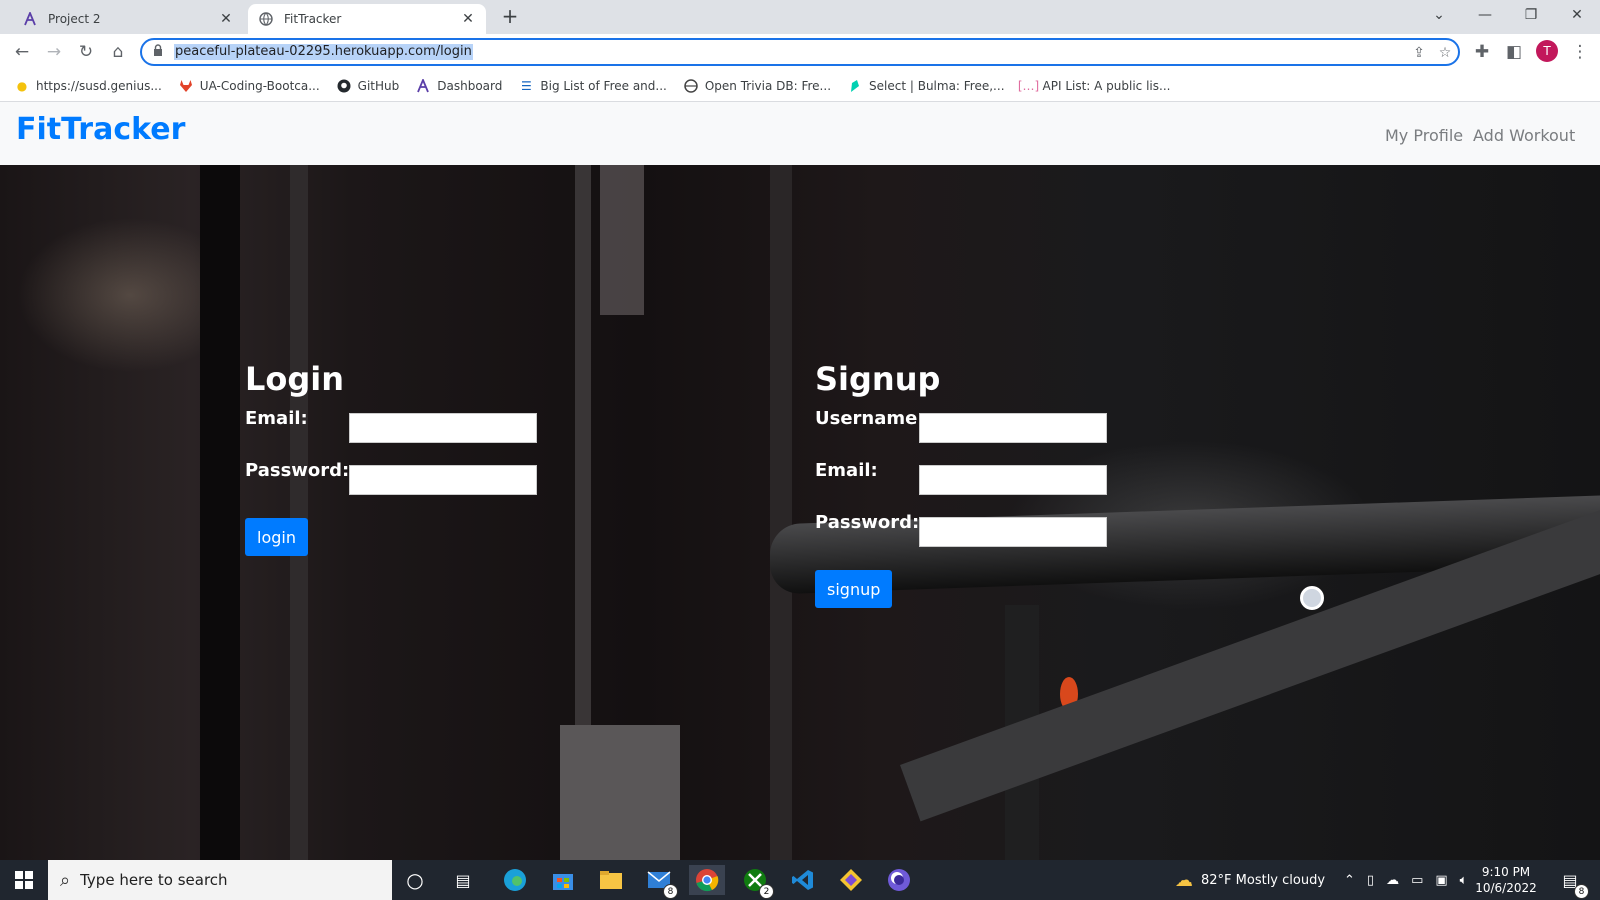 This screenshot has height=900, width=1600. Describe the element at coordinates (515, 880) in the screenshot. I see `edge-icon` at that location.